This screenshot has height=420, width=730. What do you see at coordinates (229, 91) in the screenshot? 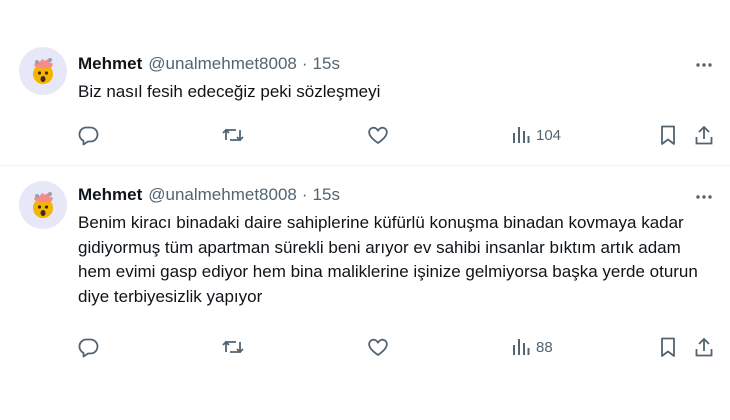
I see `tweet-text: Biz nasıl fesih edeceğiz peki sözleşmeyi` at bounding box center [229, 91].